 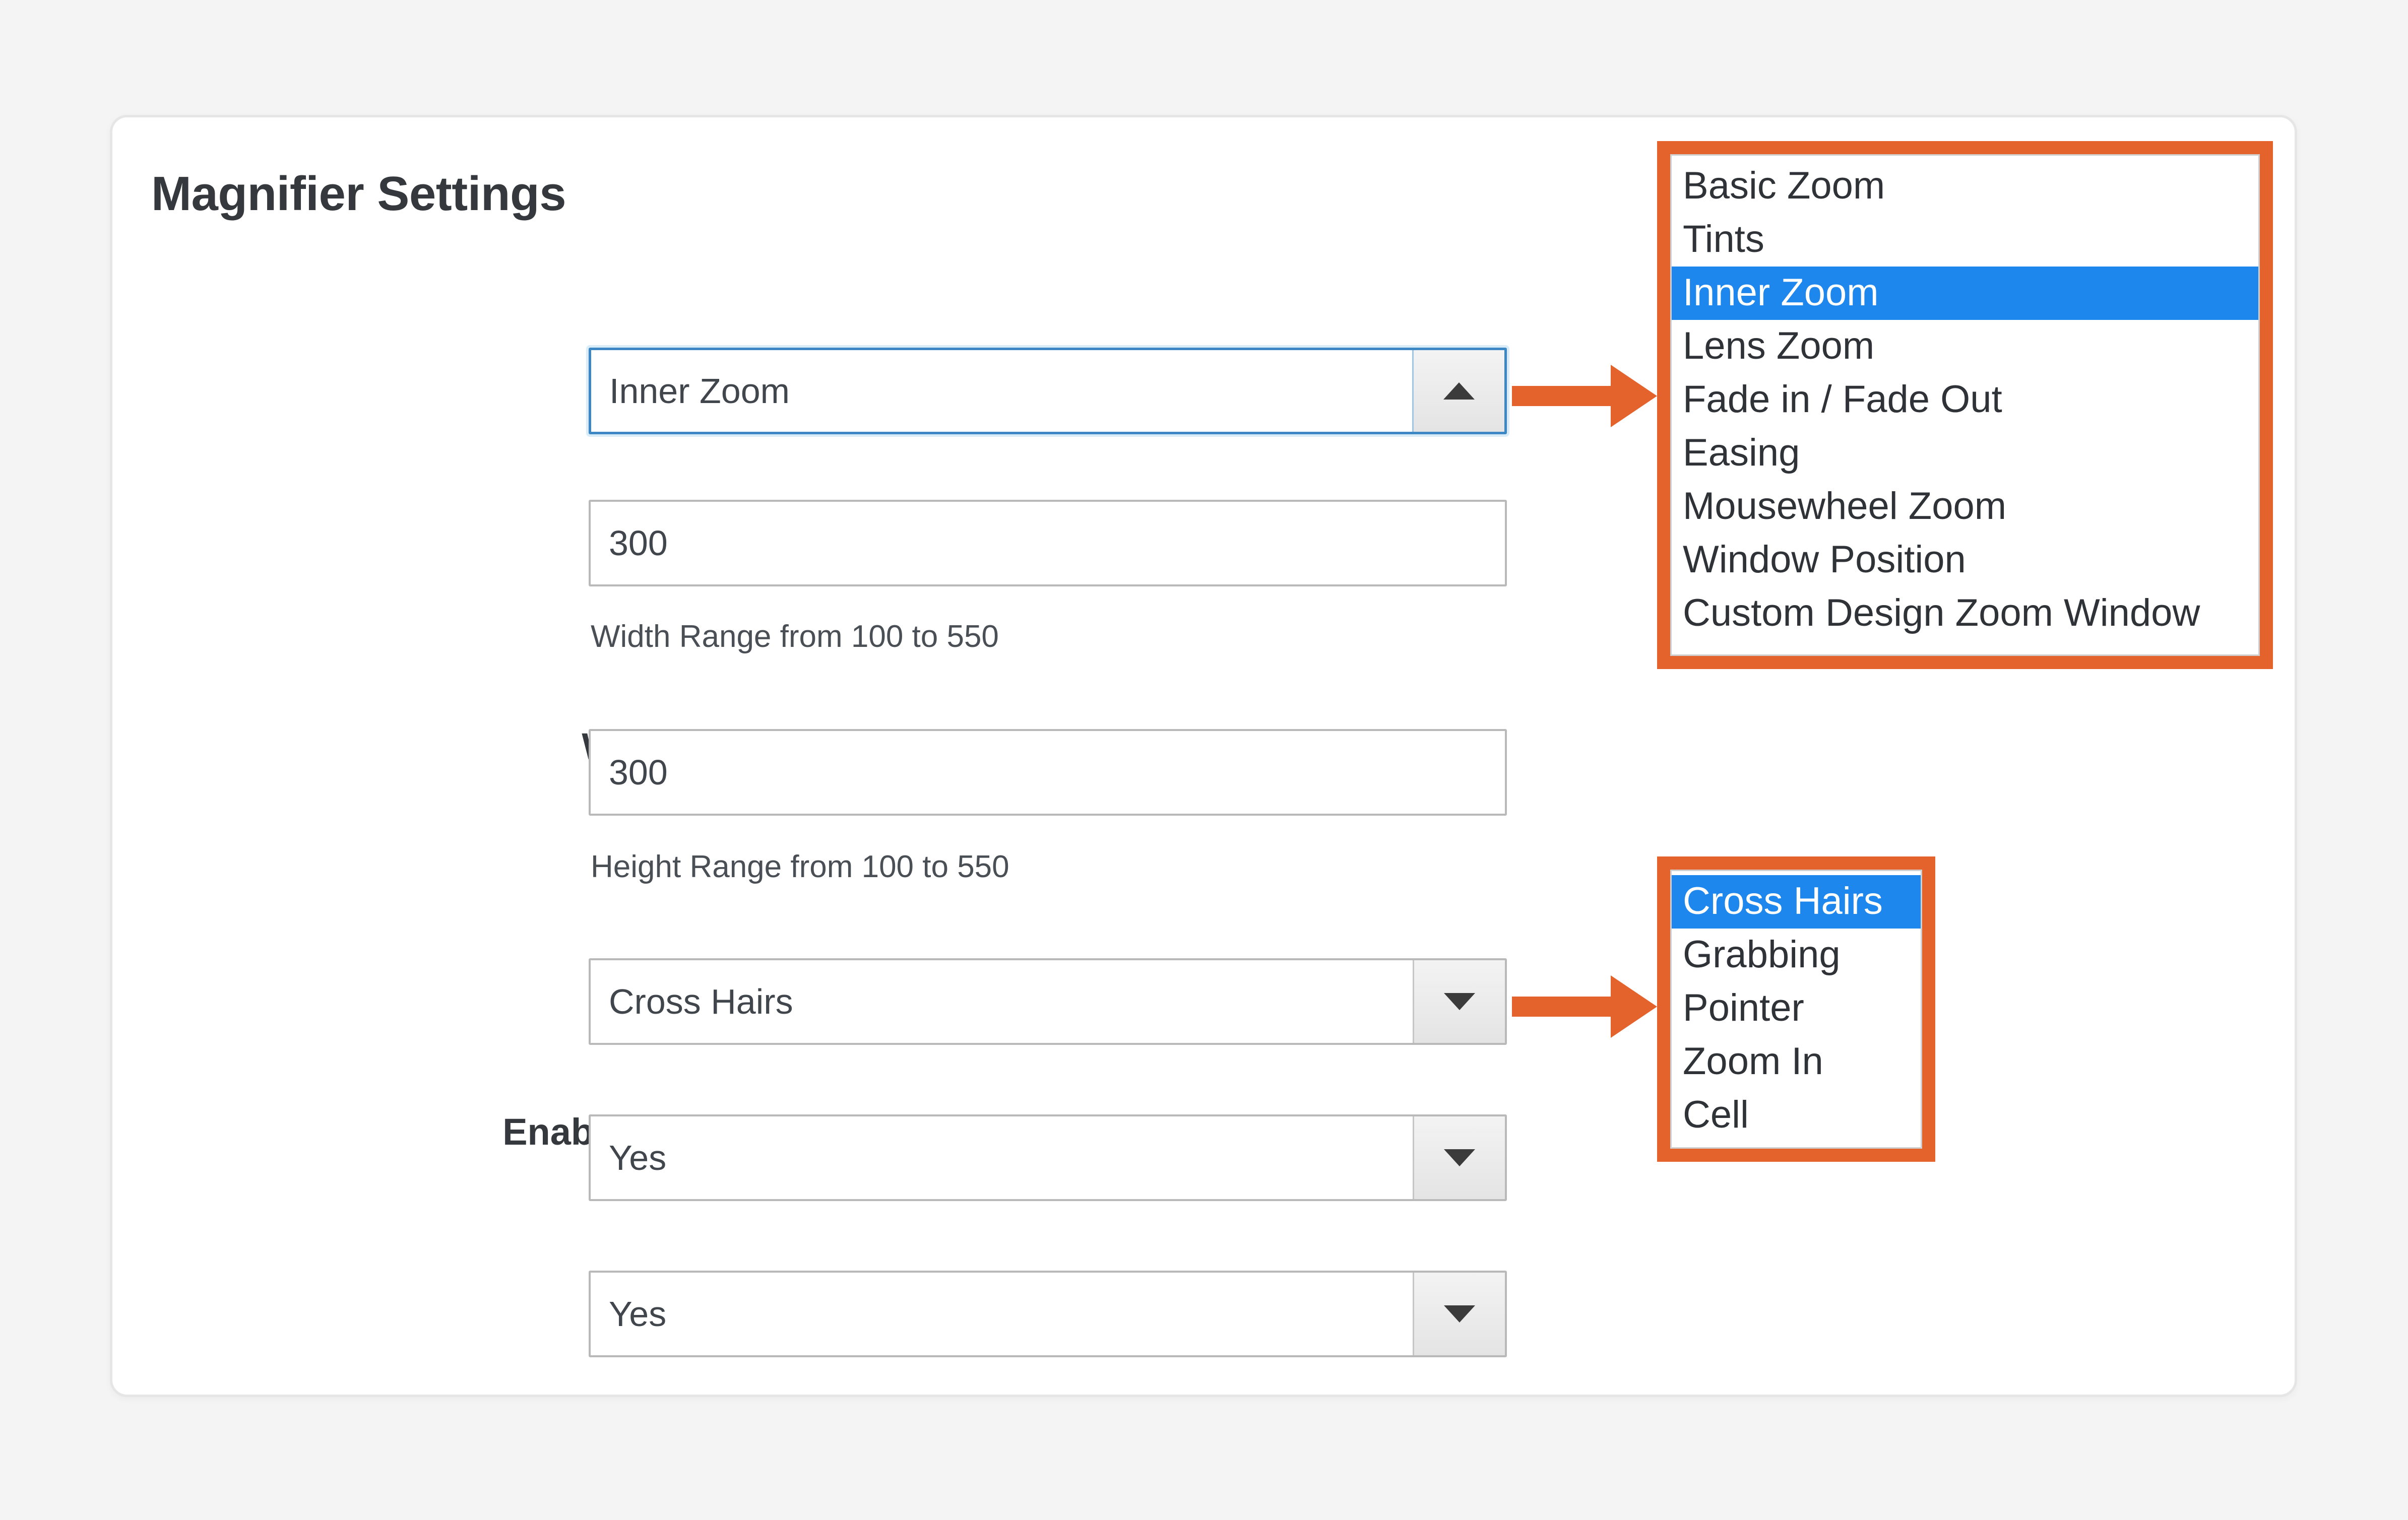 I want to click on enable-scroll-zoom-select: Yes, so click(x=1048, y=1157).